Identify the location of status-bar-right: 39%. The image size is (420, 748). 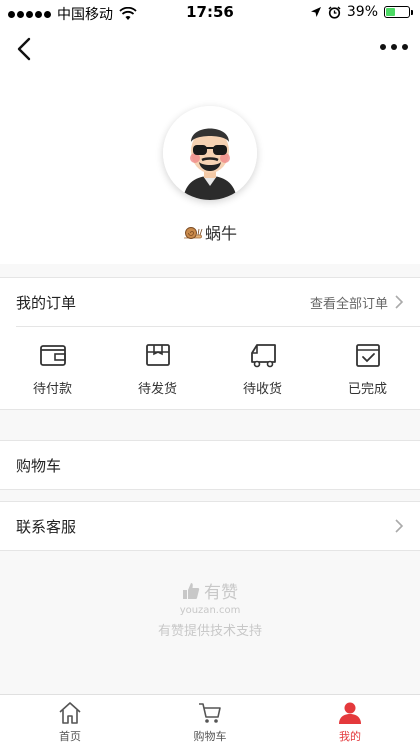
(361, 12).